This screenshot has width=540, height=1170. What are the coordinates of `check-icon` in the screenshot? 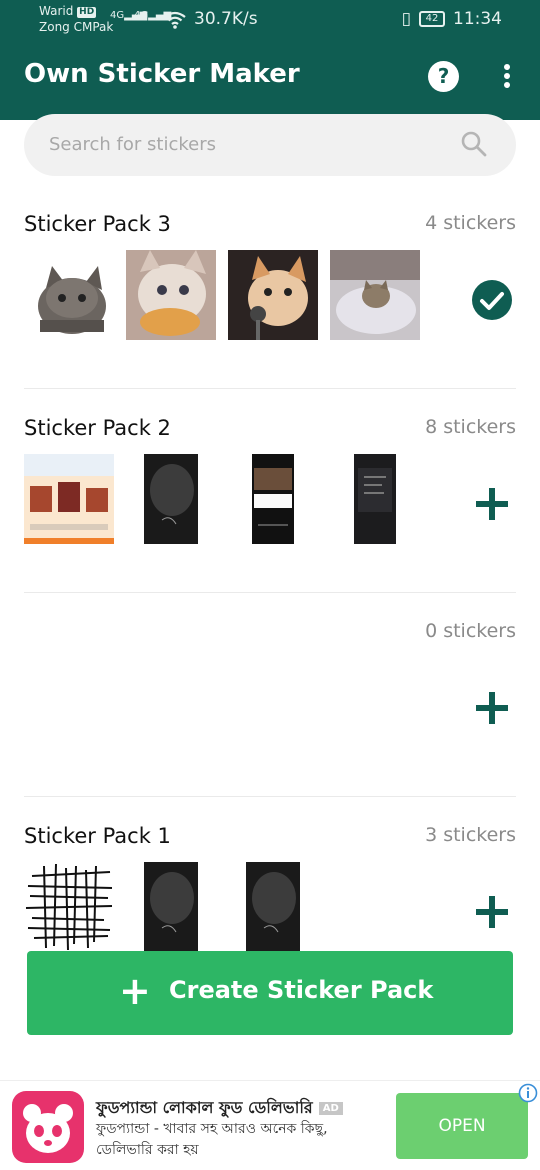 It's located at (492, 300).